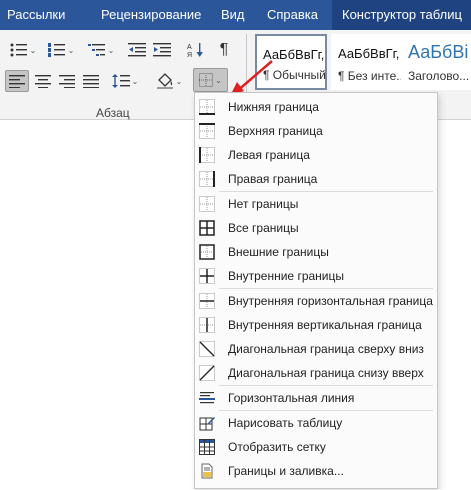 Image resolution: width=471 pixels, height=490 pixels. Describe the element at coordinates (36, 15) in the screenshot. I see `tab-mailings: Рассылки` at that location.